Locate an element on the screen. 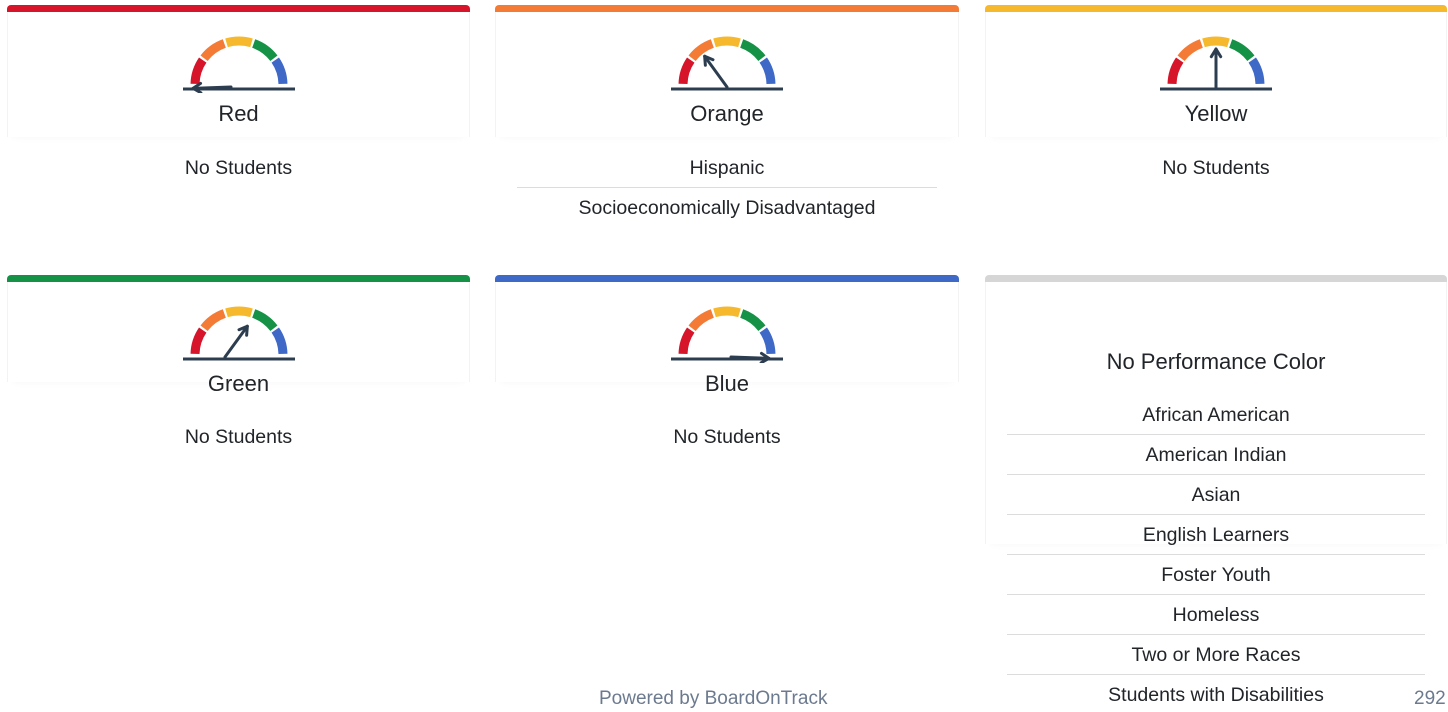 The width and height of the screenshot is (1448, 712). performance-card-green: Green No Students is located at coordinates (238, 377).